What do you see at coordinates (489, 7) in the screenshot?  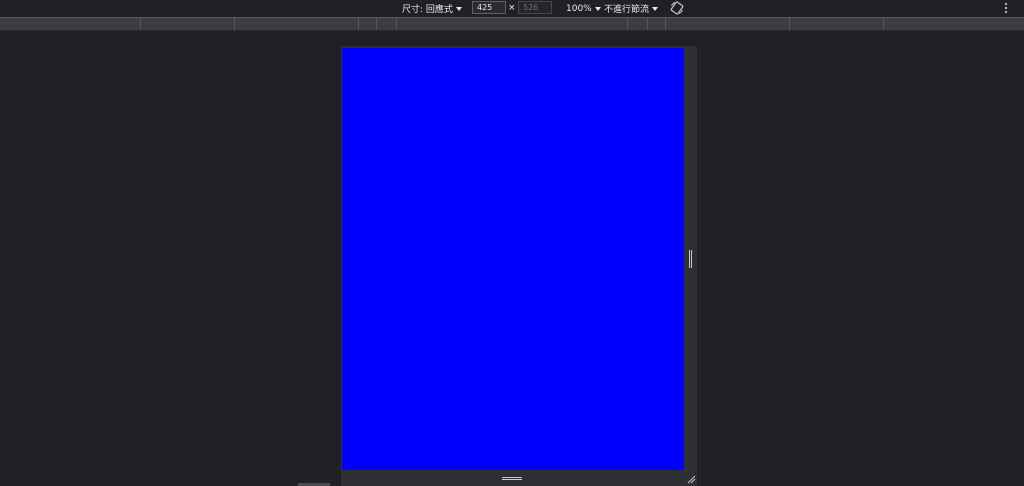 I see `width-input` at bounding box center [489, 7].